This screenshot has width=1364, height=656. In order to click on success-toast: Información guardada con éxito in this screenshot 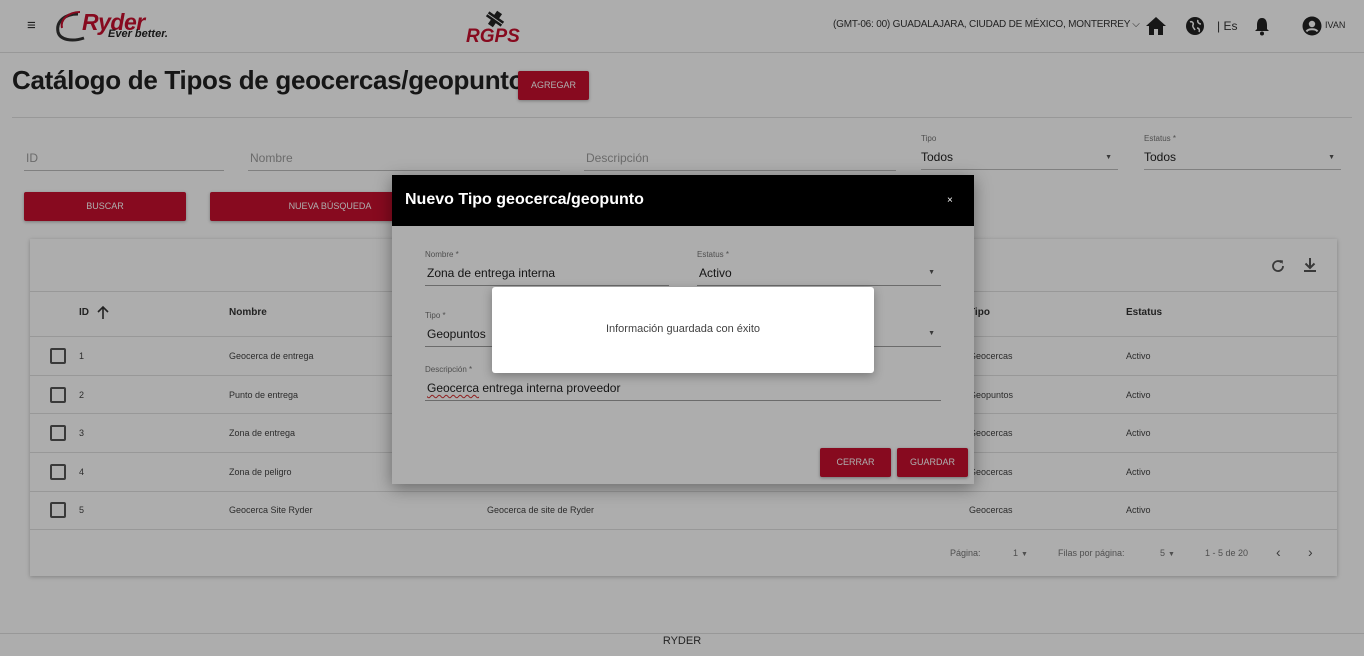, I will do `click(683, 330)`.